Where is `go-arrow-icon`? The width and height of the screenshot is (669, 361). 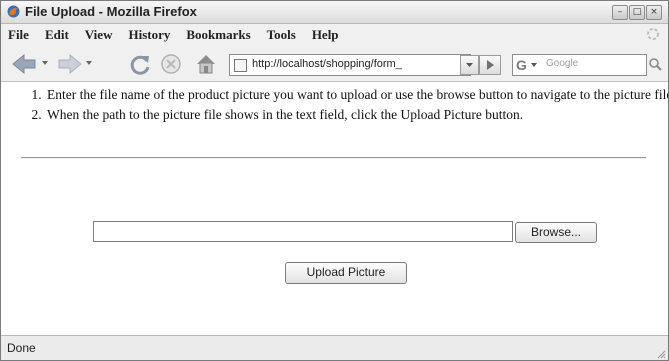
go-arrow-icon is located at coordinates (490, 65).